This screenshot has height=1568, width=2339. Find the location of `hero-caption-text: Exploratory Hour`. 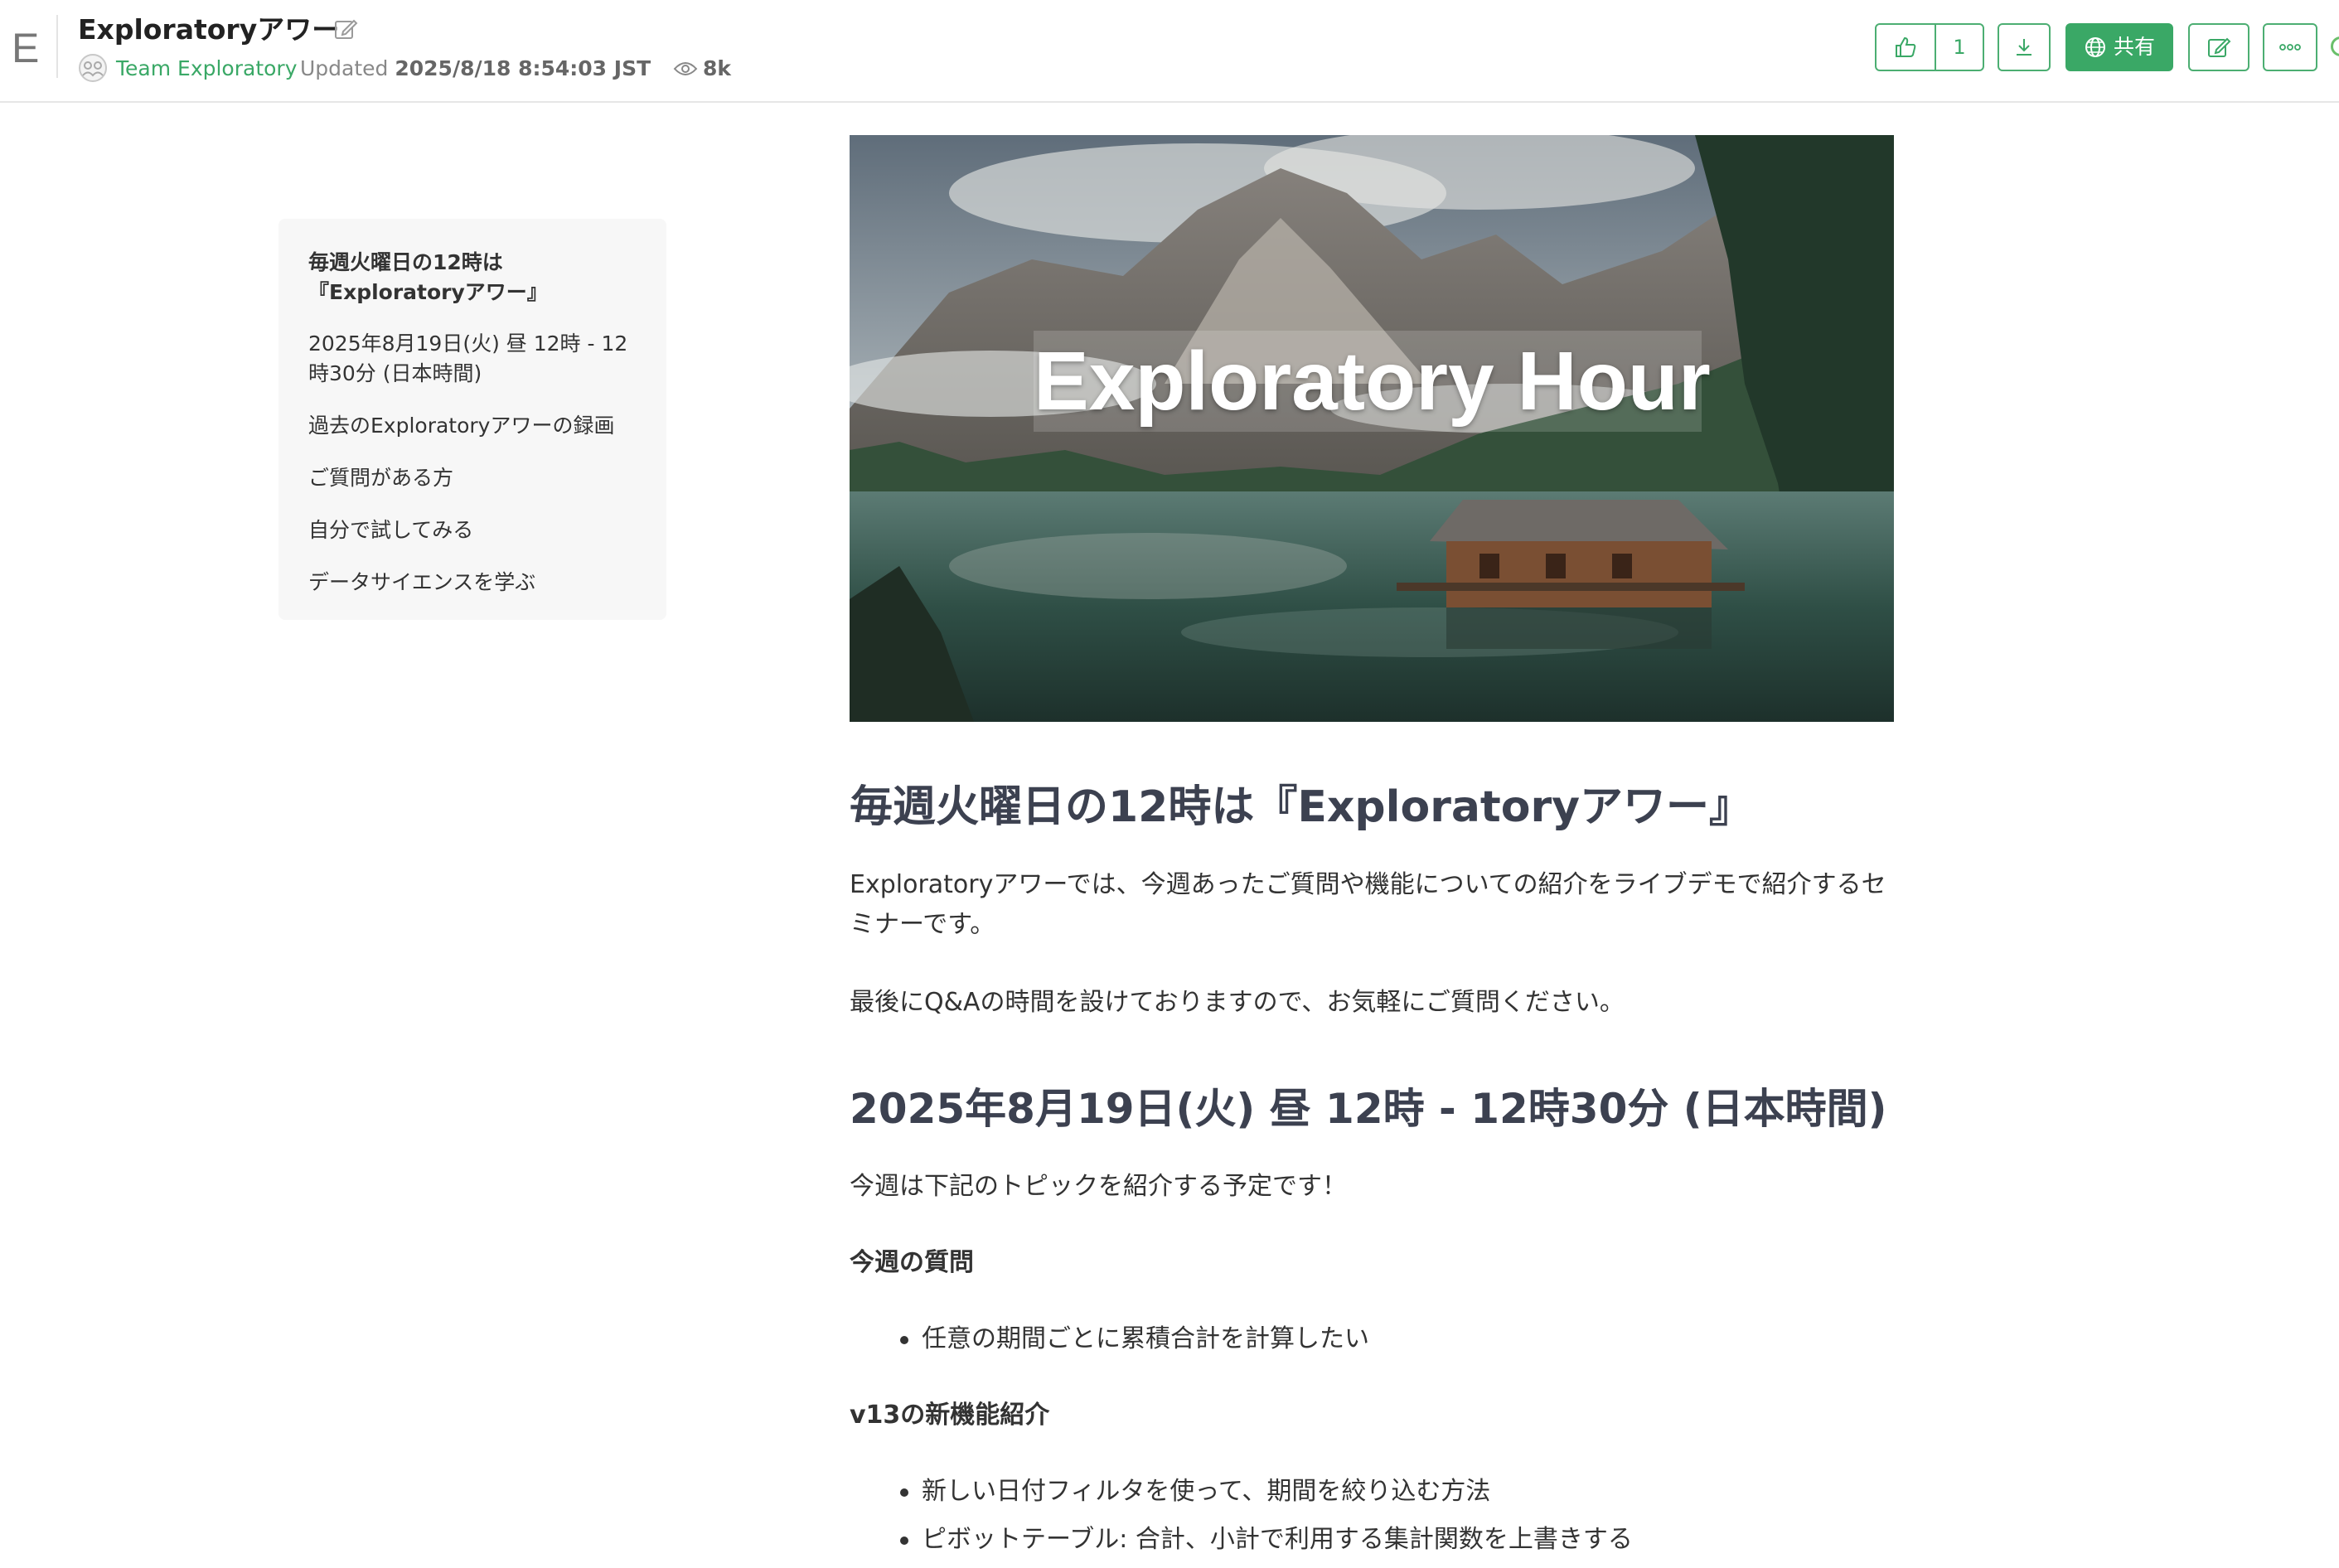

hero-caption-text: Exploratory Hour is located at coordinates (1372, 381).